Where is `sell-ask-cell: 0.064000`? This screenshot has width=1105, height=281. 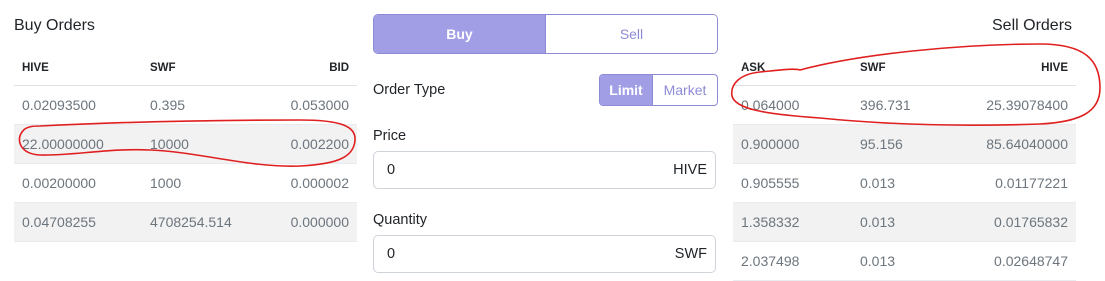
sell-ask-cell: 0.064000 is located at coordinates (796, 105).